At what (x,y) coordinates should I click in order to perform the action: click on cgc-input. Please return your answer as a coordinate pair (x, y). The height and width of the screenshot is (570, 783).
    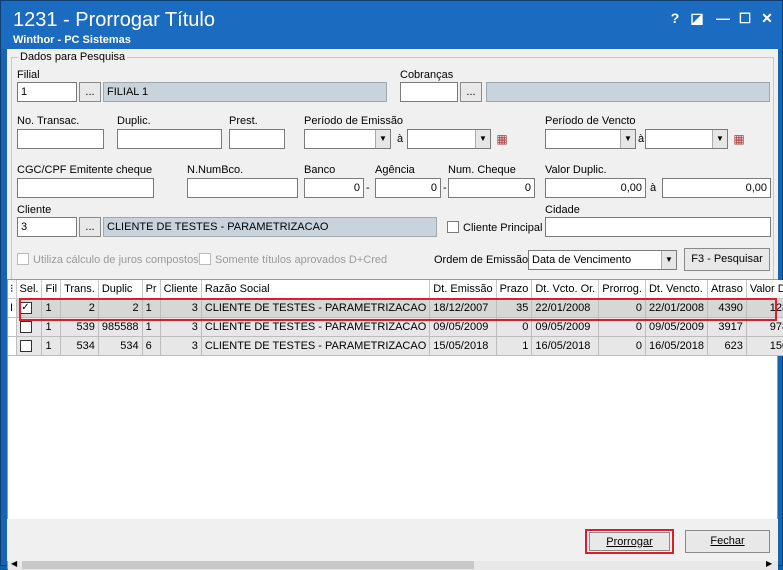
    Looking at the image, I should click on (85, 188).